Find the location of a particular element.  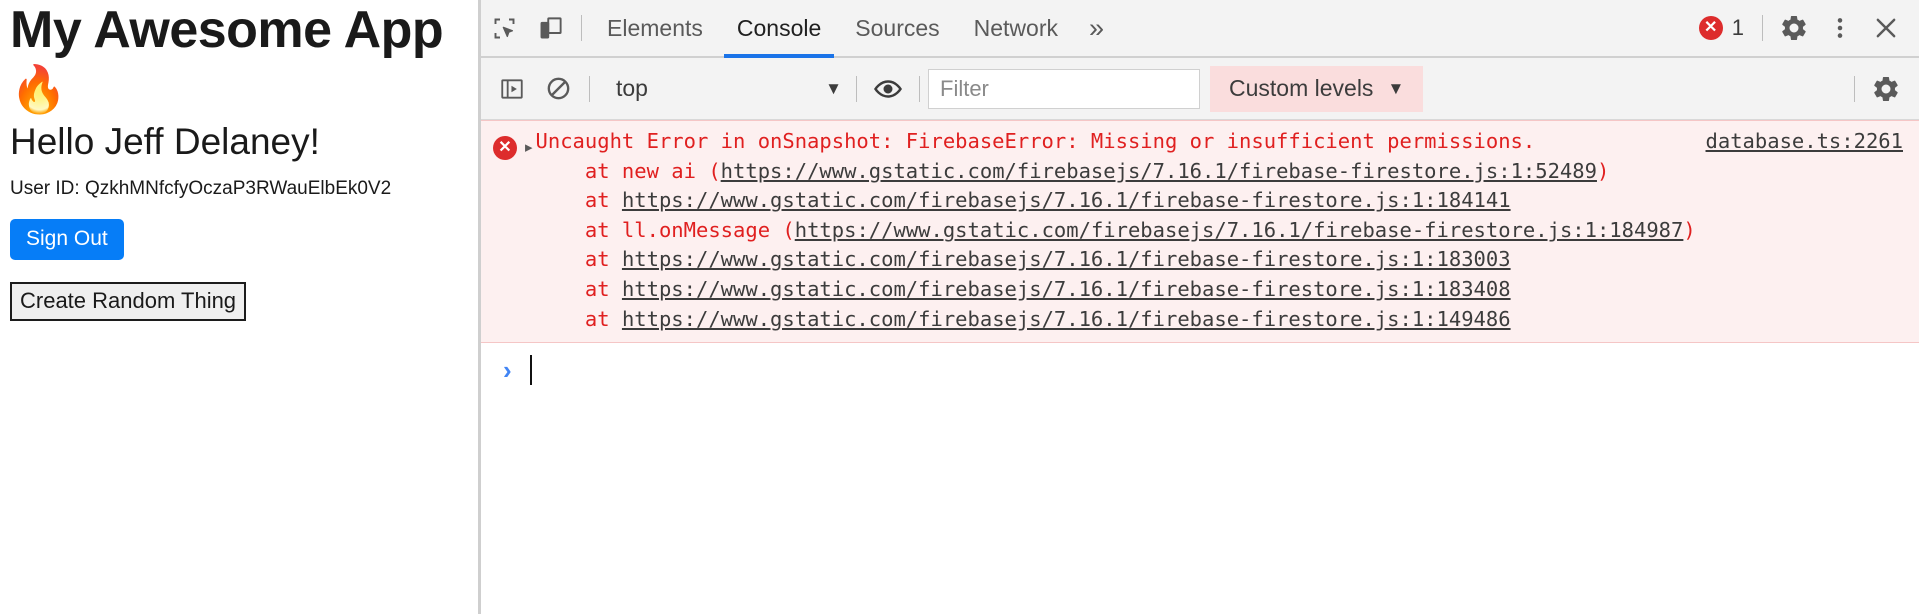

filter-input is located at coordinates (1064, 88).